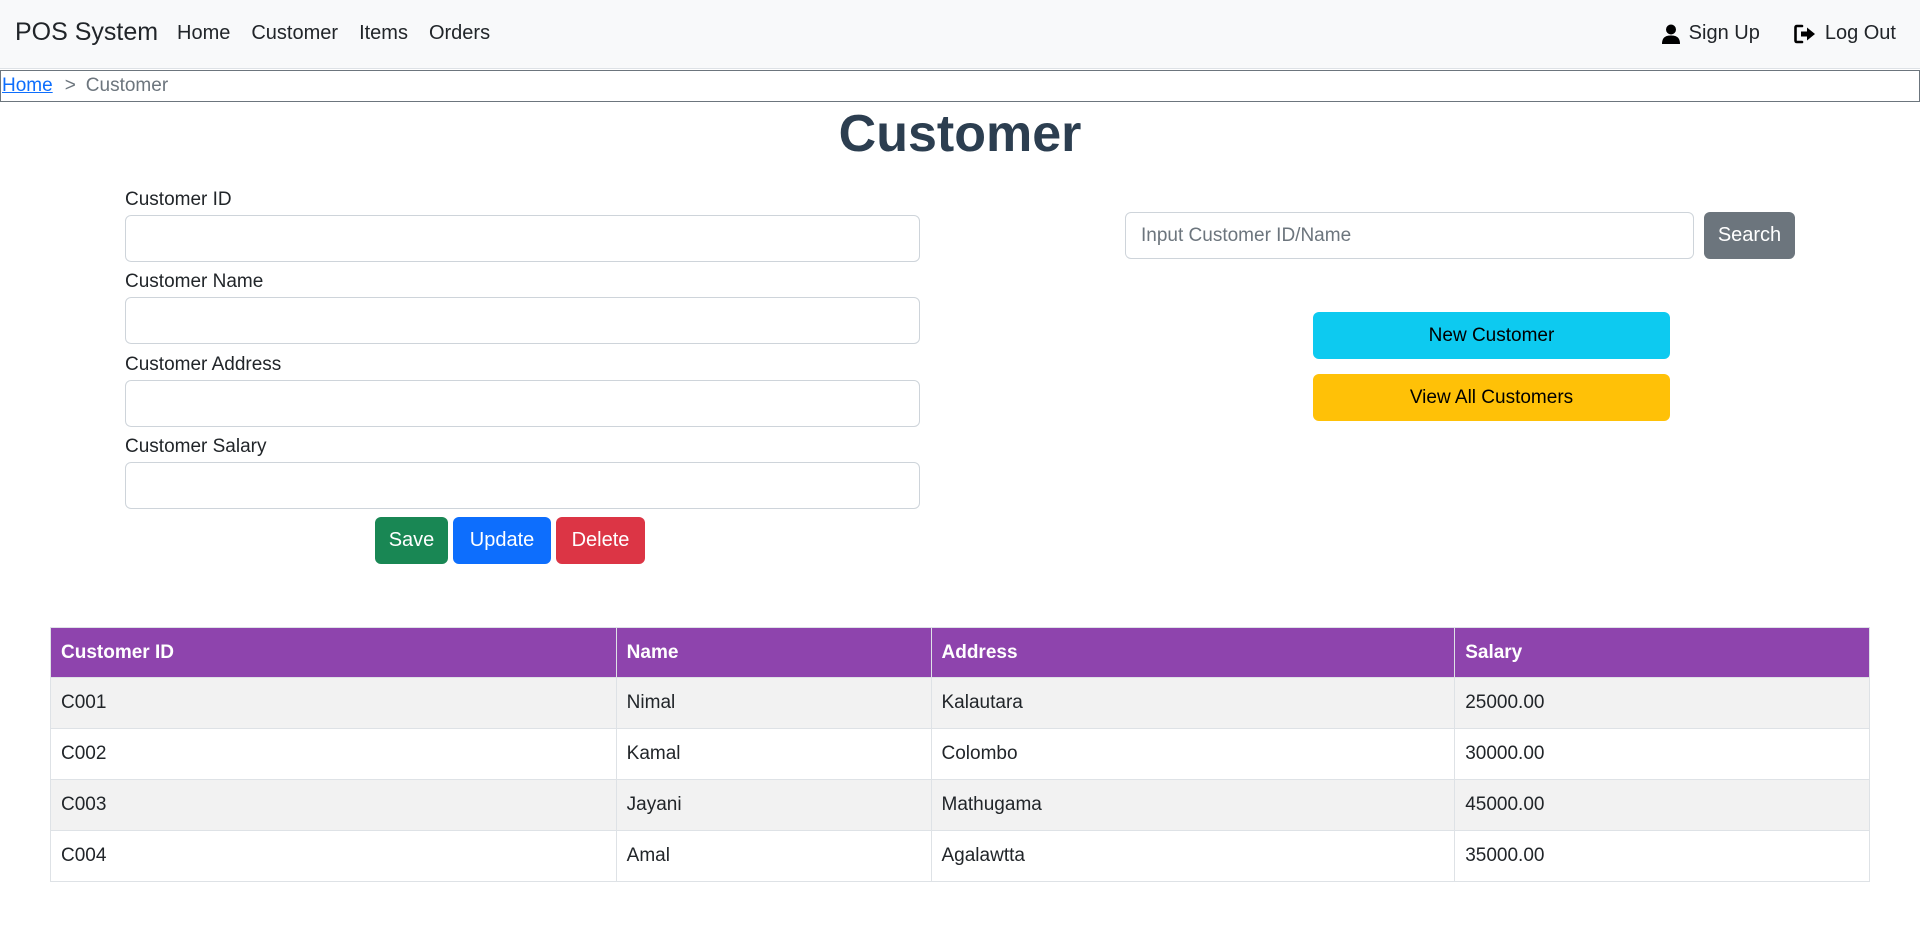 Image resolution: width=1920 pixels, height=931 pixels. Describe the element at coordinates (960, 86) in the screenshot. I see `breadcrumb: Home > Customer` at that location.